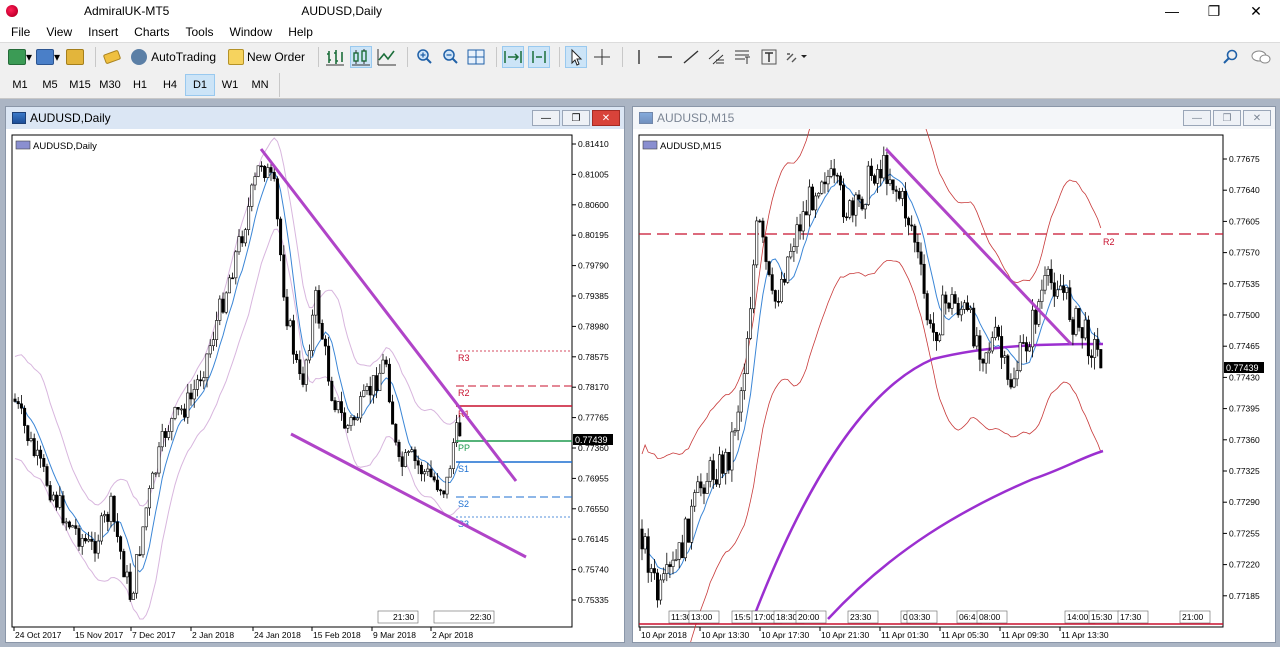 The image size is (1280, 647). I want to click on line-chart-button, so click(387, 57).